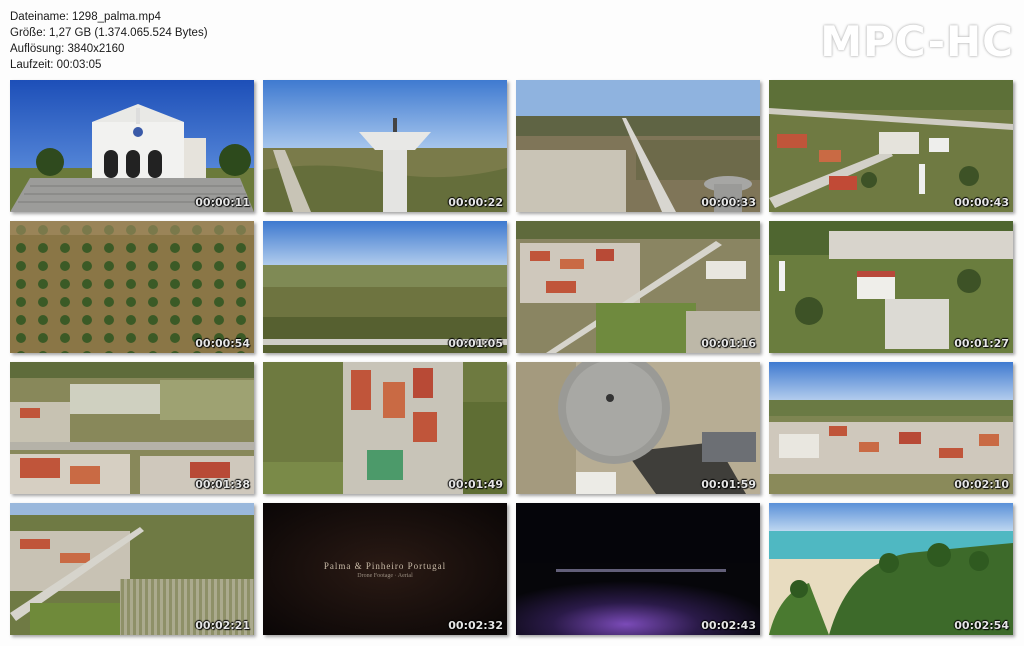 Image resolution: width=1024 pixels, height=646 pixels. Describe the element at coordinates (728, 343) in the screenshot. I see `timestamp: 00:01:16` at that location.